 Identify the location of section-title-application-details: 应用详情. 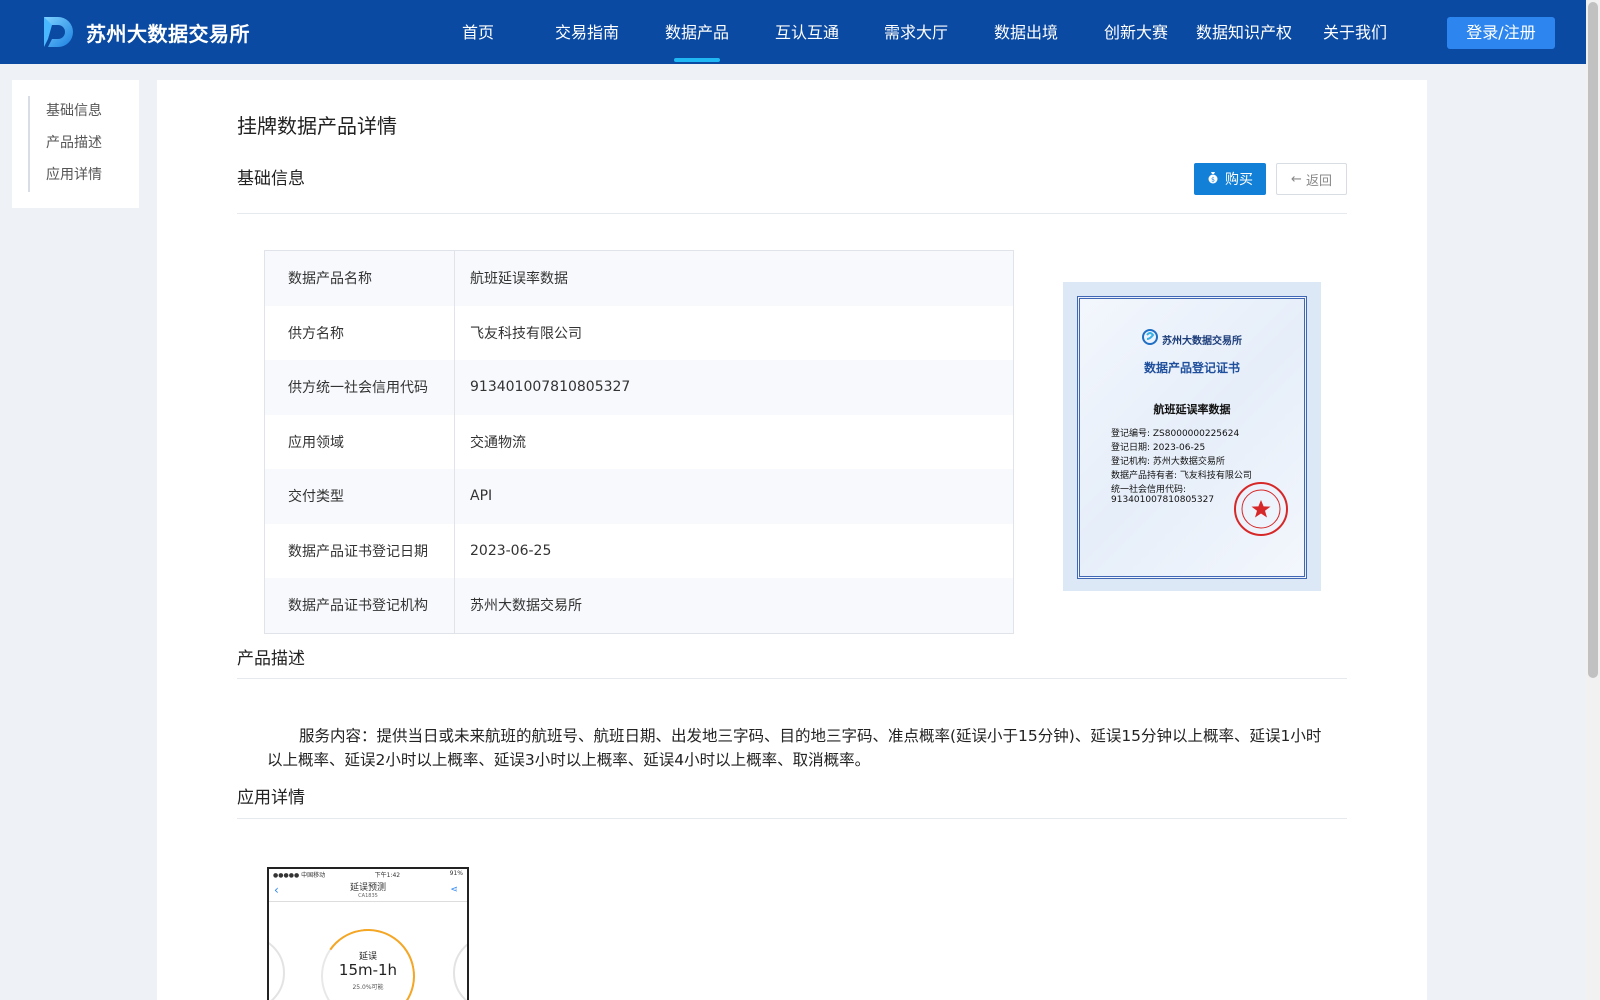
(271, 798).